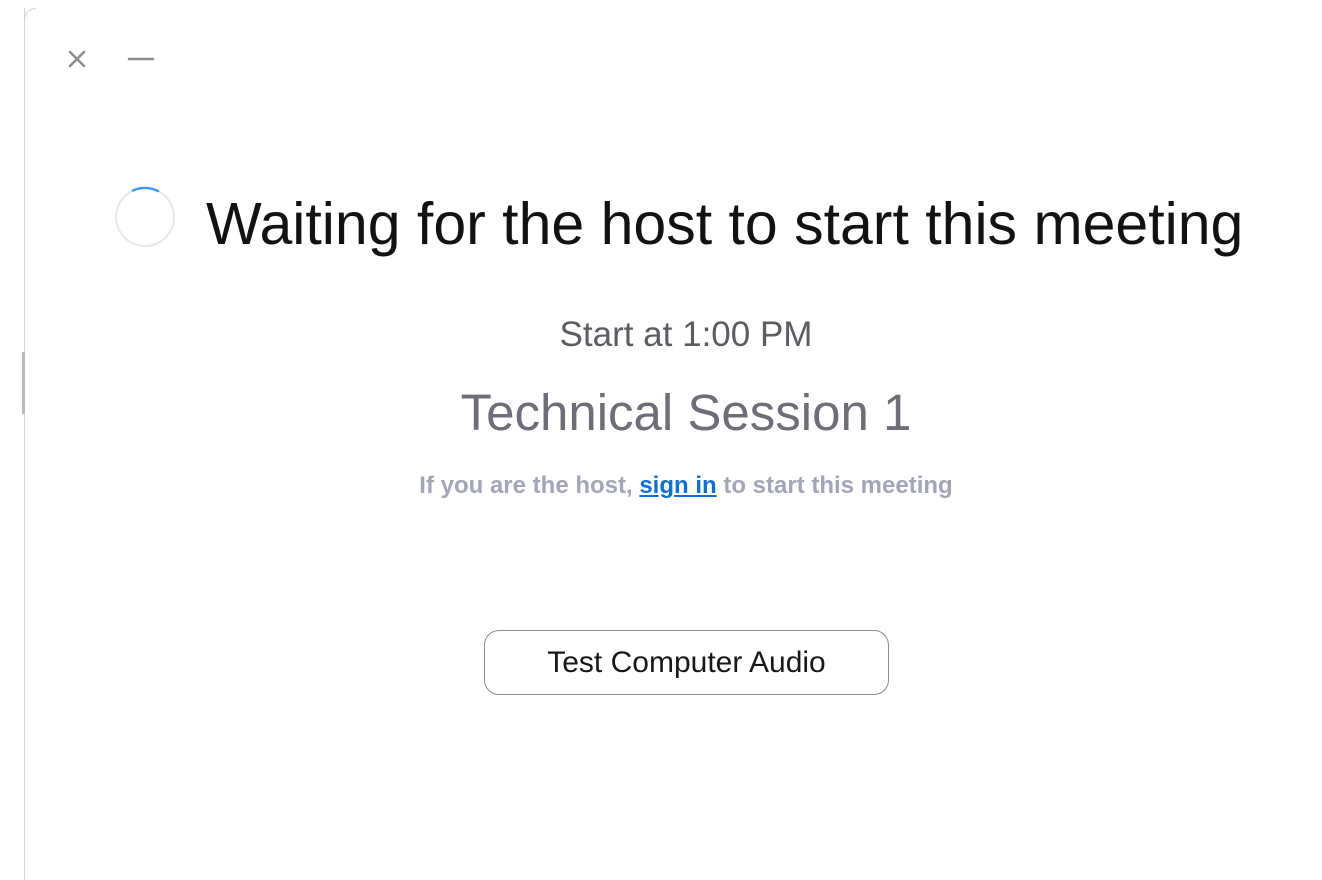 Image resolution: width=1322 pixels, height=880 pixels. I want to click on test-computer-audio-button: Test Computer Audio, so click(686, 662).